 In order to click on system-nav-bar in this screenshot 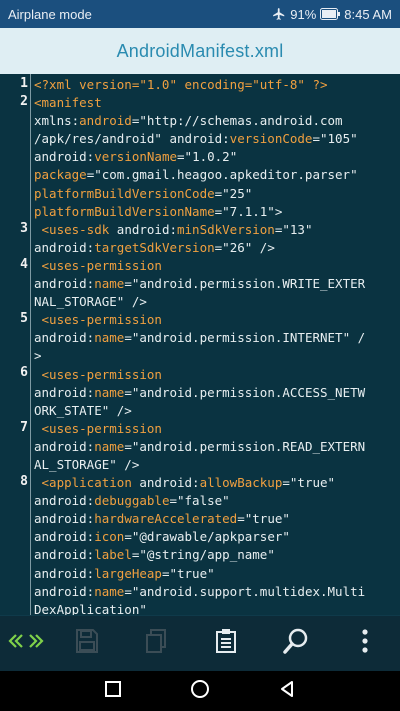, I will do `click(200, 691)`.